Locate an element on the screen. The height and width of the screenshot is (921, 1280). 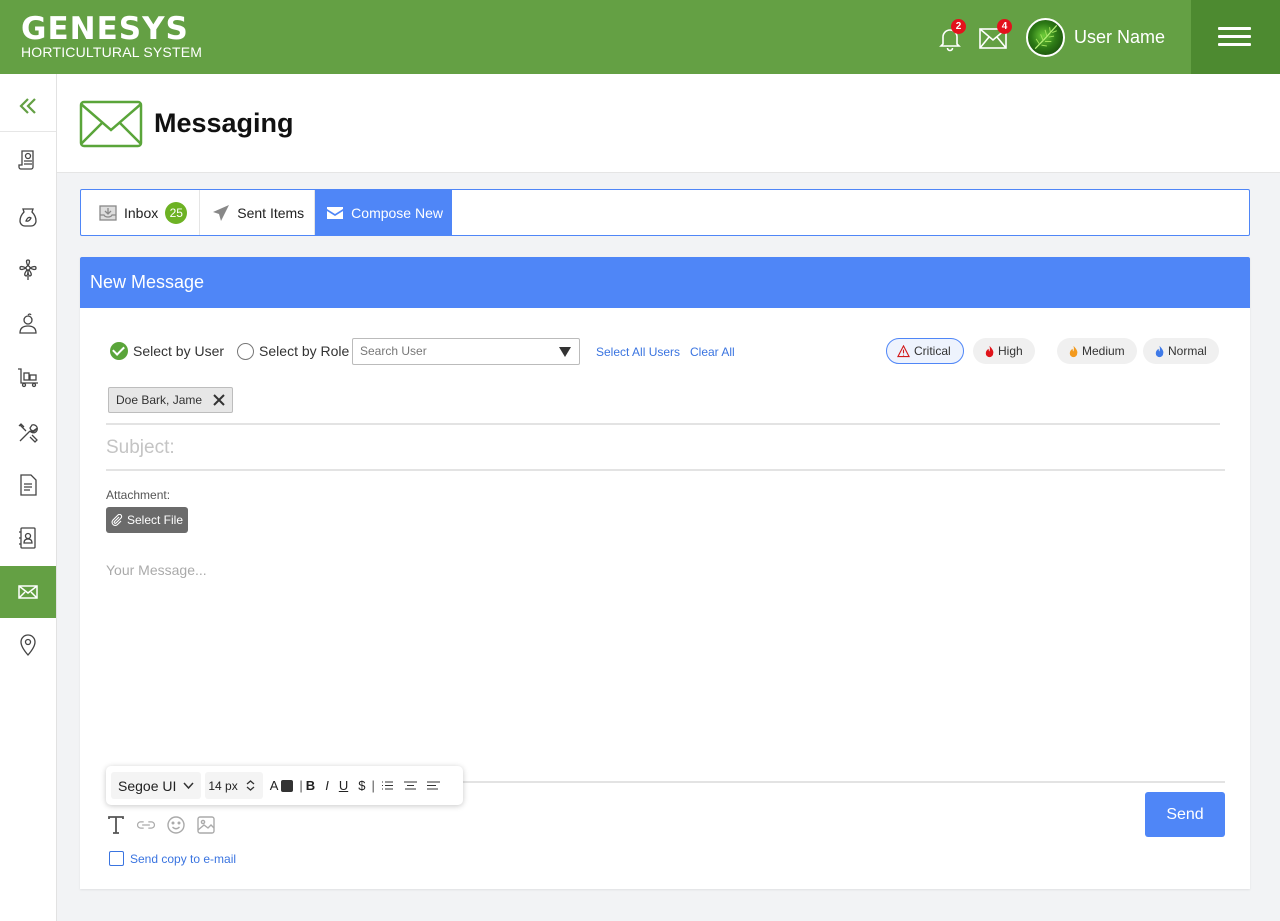
insert-link-button is located at coordinates (146, 825).